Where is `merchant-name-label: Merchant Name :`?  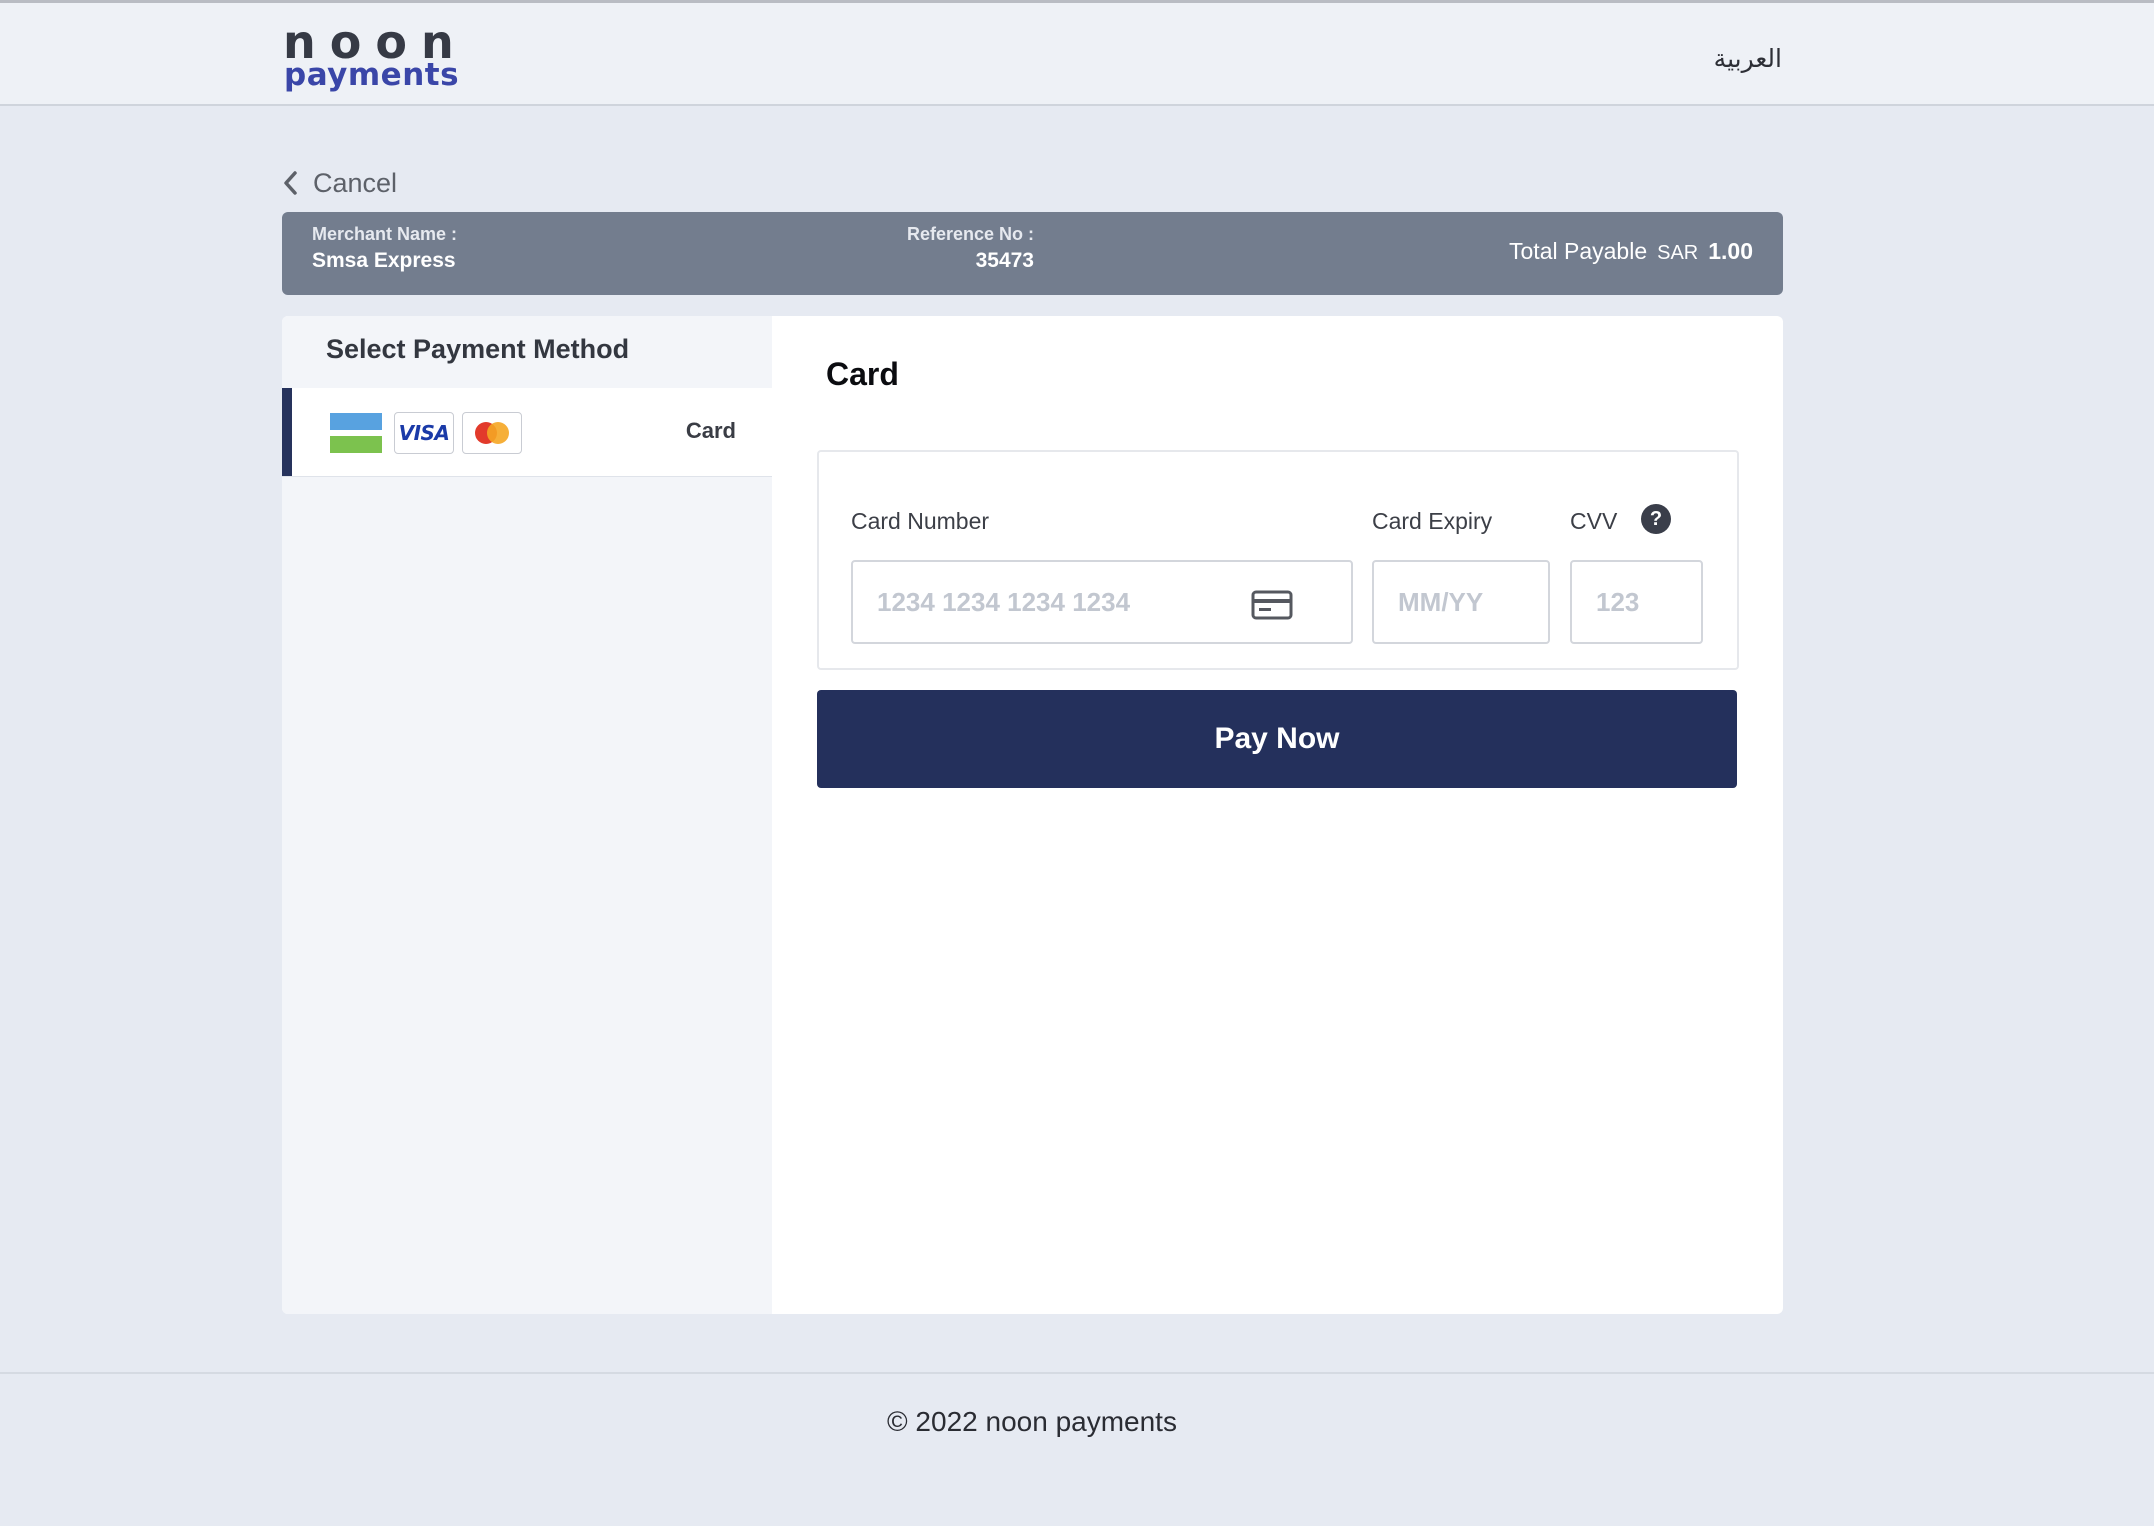 merchant-name-label: Merchant Name : is located at coordinates (385, 234).